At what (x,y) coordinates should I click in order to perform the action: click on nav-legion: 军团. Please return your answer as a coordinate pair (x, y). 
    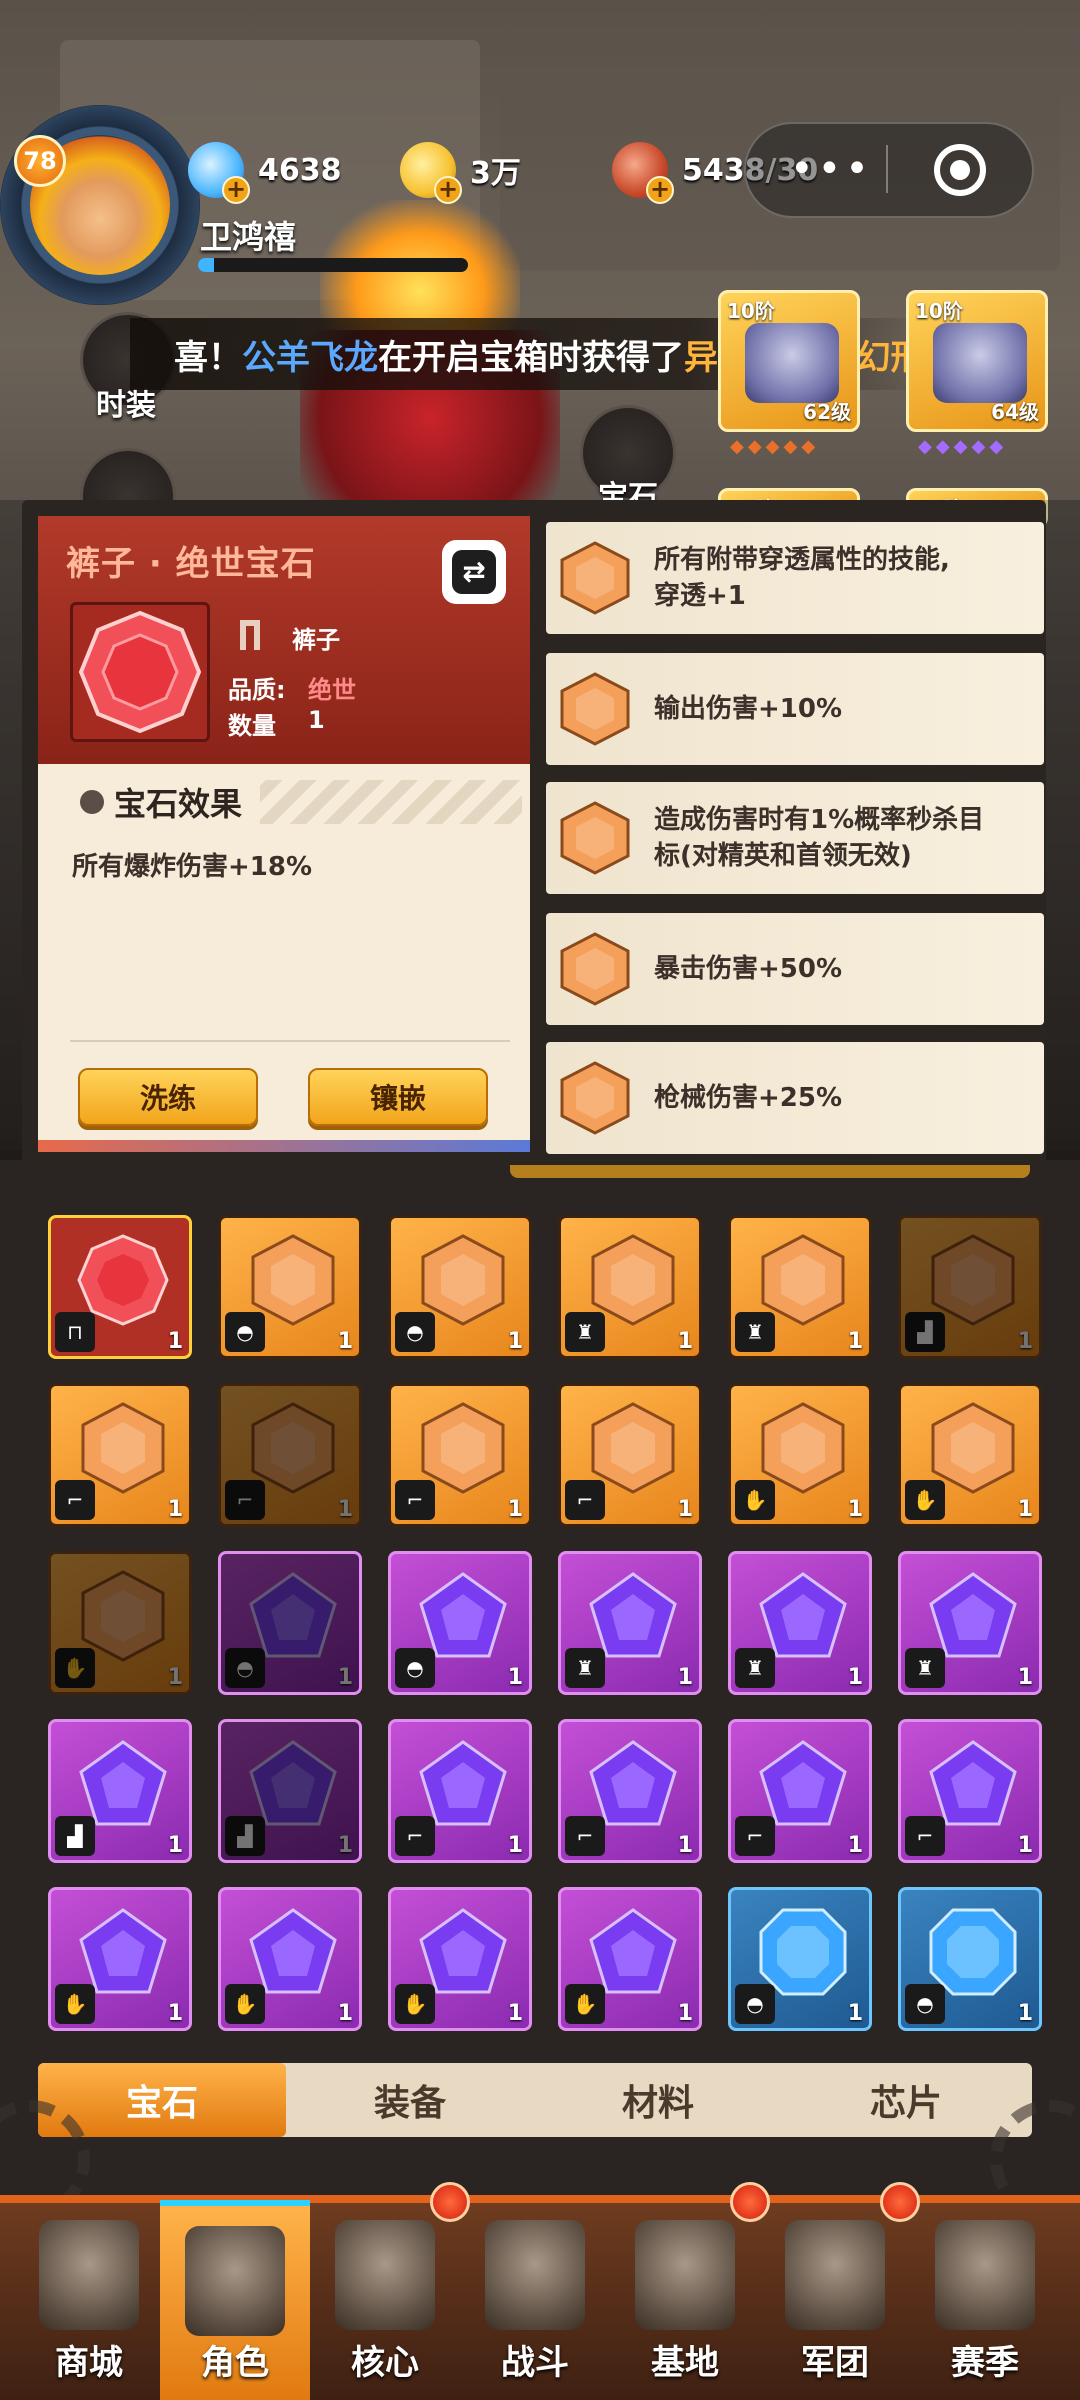
    Looking at the image, I should click on (835, 2300).